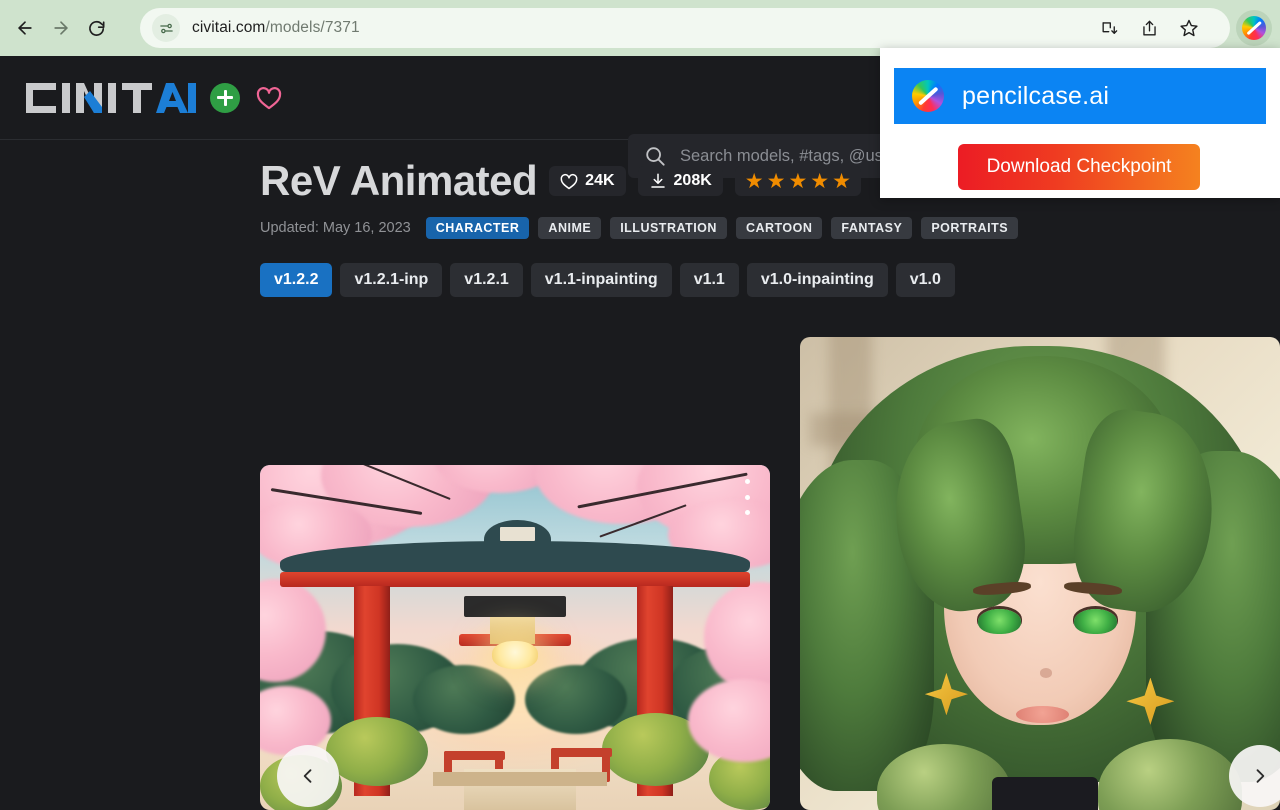 This screenshot has width=1280, height=810. Describe the element at coordinates (747, 497) in the screenshot. I see `image-options-button` at that location.